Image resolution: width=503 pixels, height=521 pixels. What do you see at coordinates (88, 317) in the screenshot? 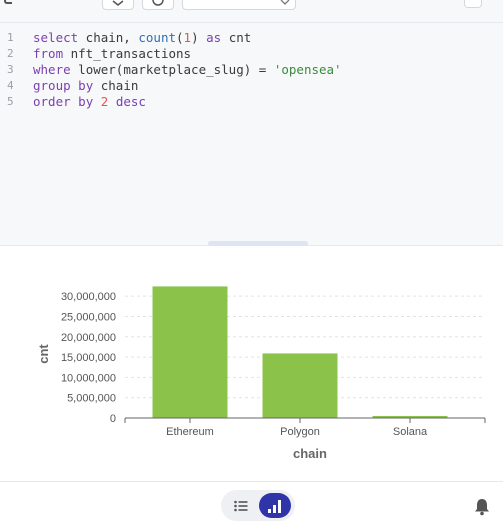
I see `y-tick-label: 25,000,000` at bounding box center [88, 317].